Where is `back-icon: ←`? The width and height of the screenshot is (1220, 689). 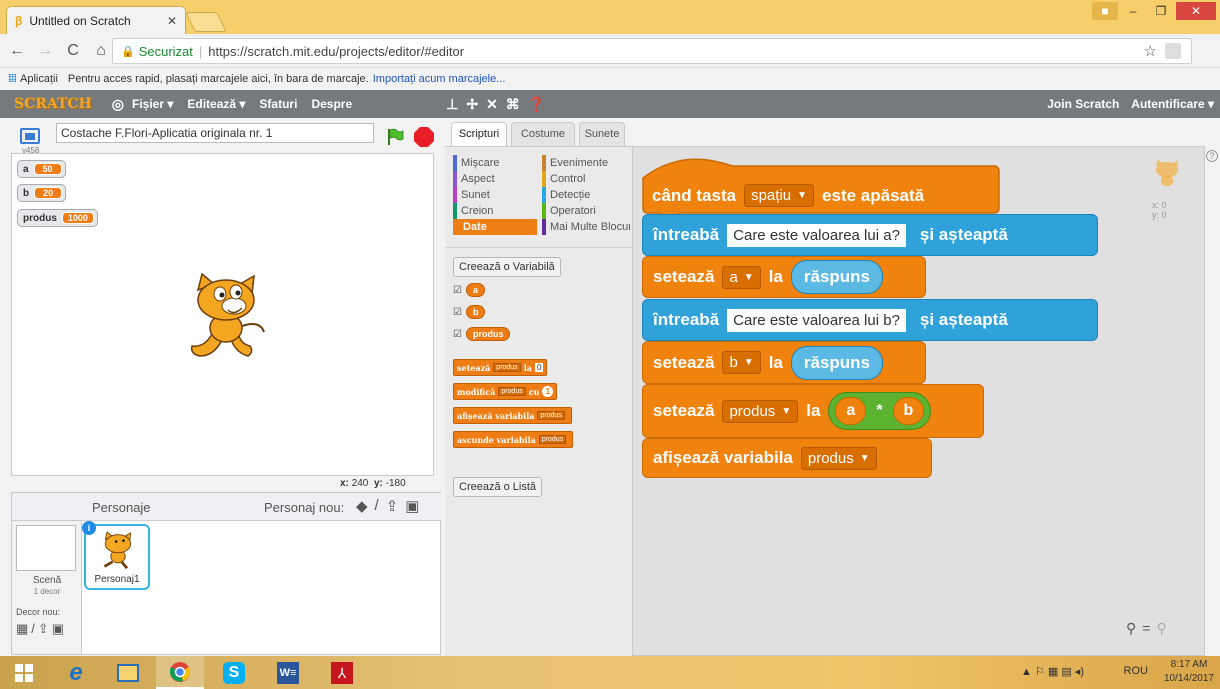
back-icon: ← is located at coordinates (17, 51).